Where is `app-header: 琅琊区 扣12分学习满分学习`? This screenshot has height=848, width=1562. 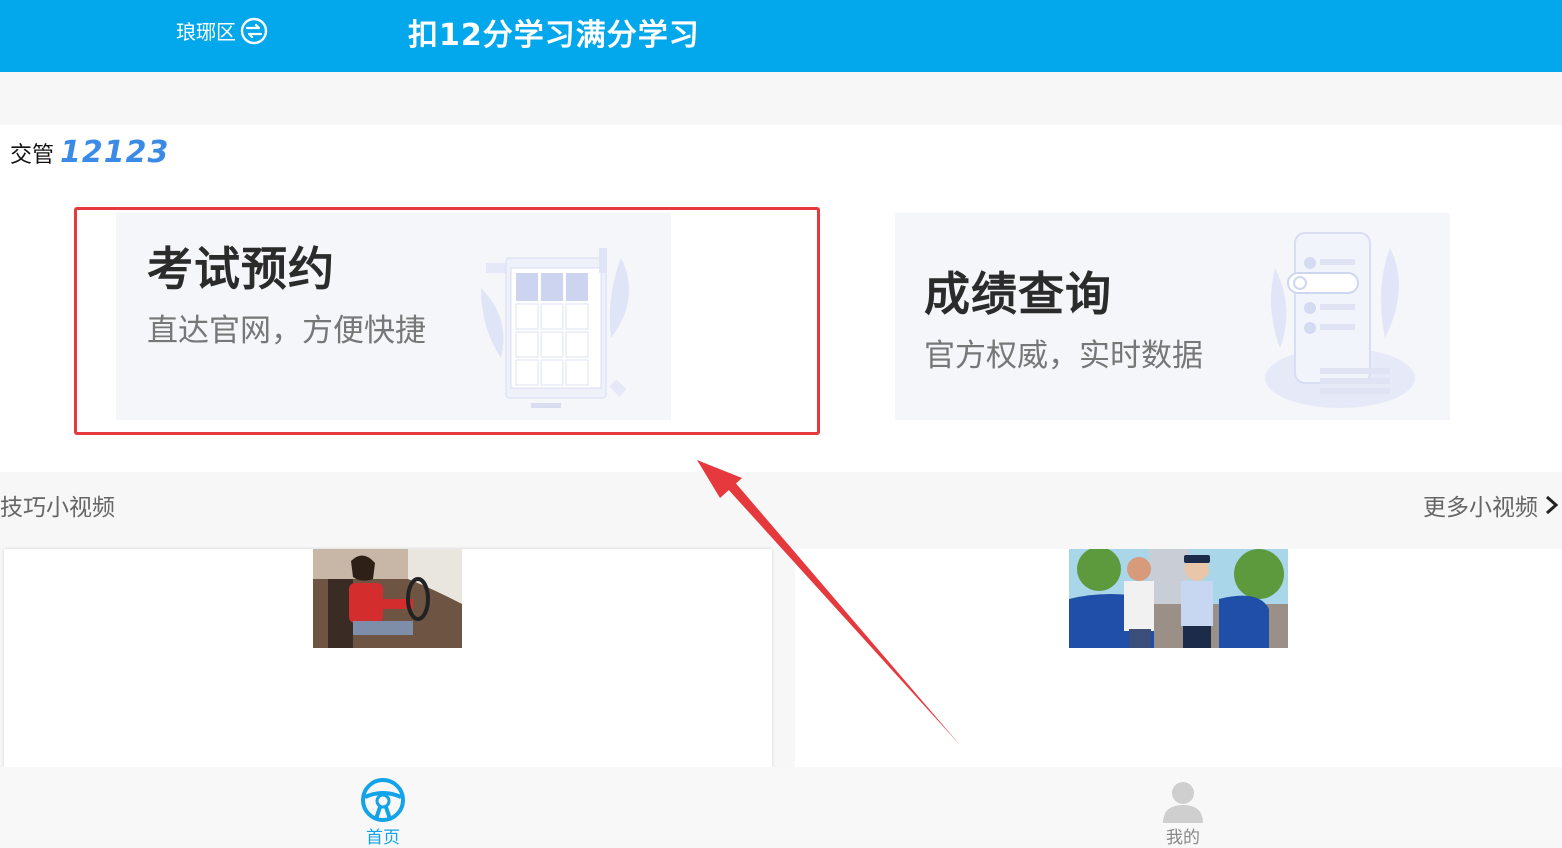 app-header: 琅琊区 扣12分学习满分学习 is located at coordinates (781, 36).